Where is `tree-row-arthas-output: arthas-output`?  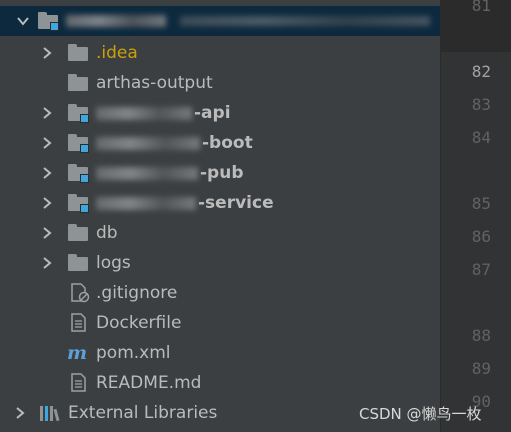 tree-row-arthas-output: arthas-output is located at coordinates (220, 83).